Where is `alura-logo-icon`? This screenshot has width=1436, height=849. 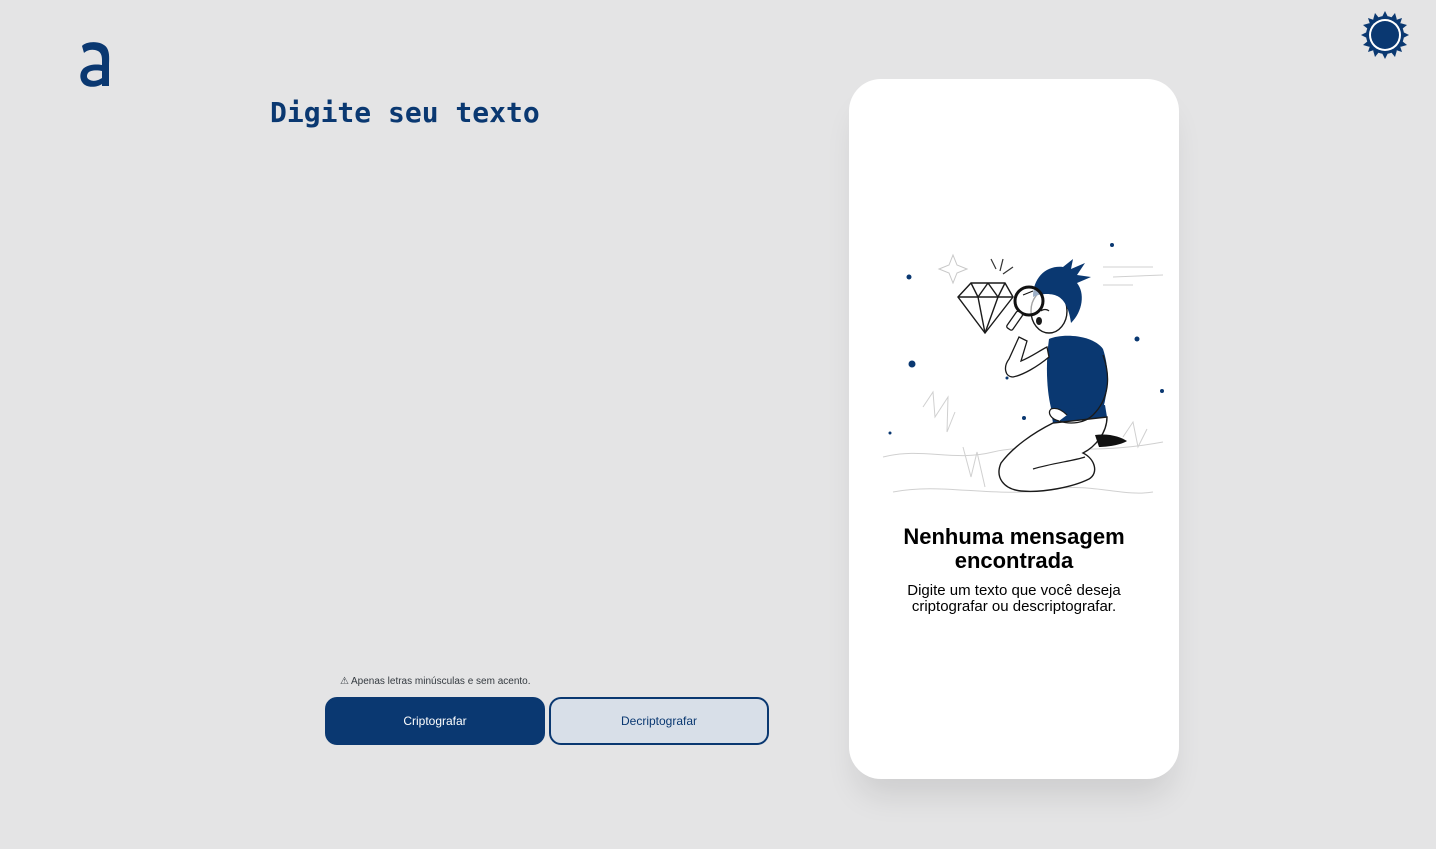
alura-logo-icon is located at coordinates (95, 64).